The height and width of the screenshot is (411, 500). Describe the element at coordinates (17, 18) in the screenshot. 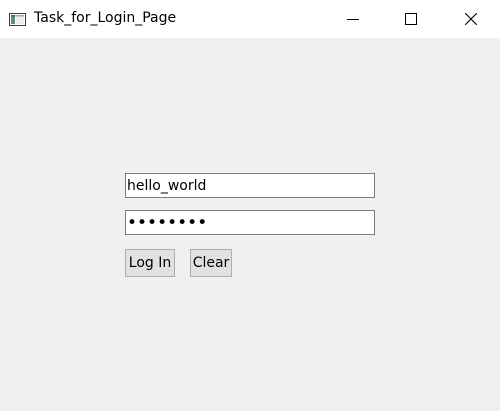

I see `app-window-icon` at that location.